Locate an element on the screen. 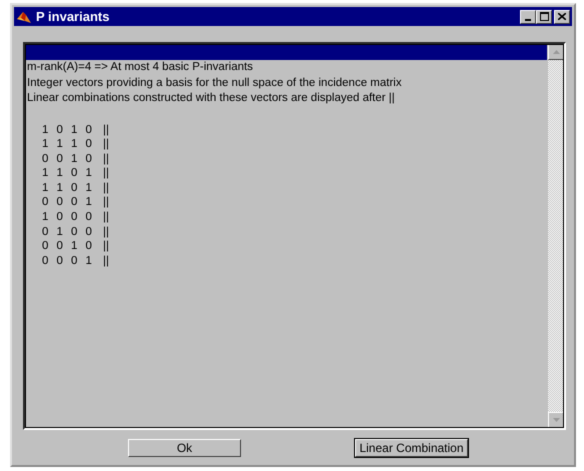 This screenshot has height=471, width=584. window-title: P invariants is located at coordinates (73, 16).